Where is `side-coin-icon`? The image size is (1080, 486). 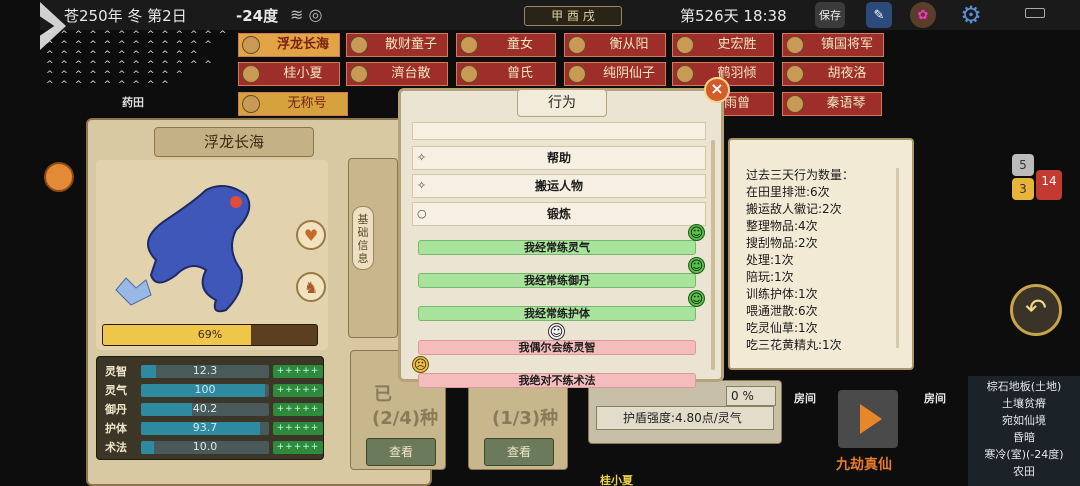 side-coin-icon is located at coordinates (59, 177).